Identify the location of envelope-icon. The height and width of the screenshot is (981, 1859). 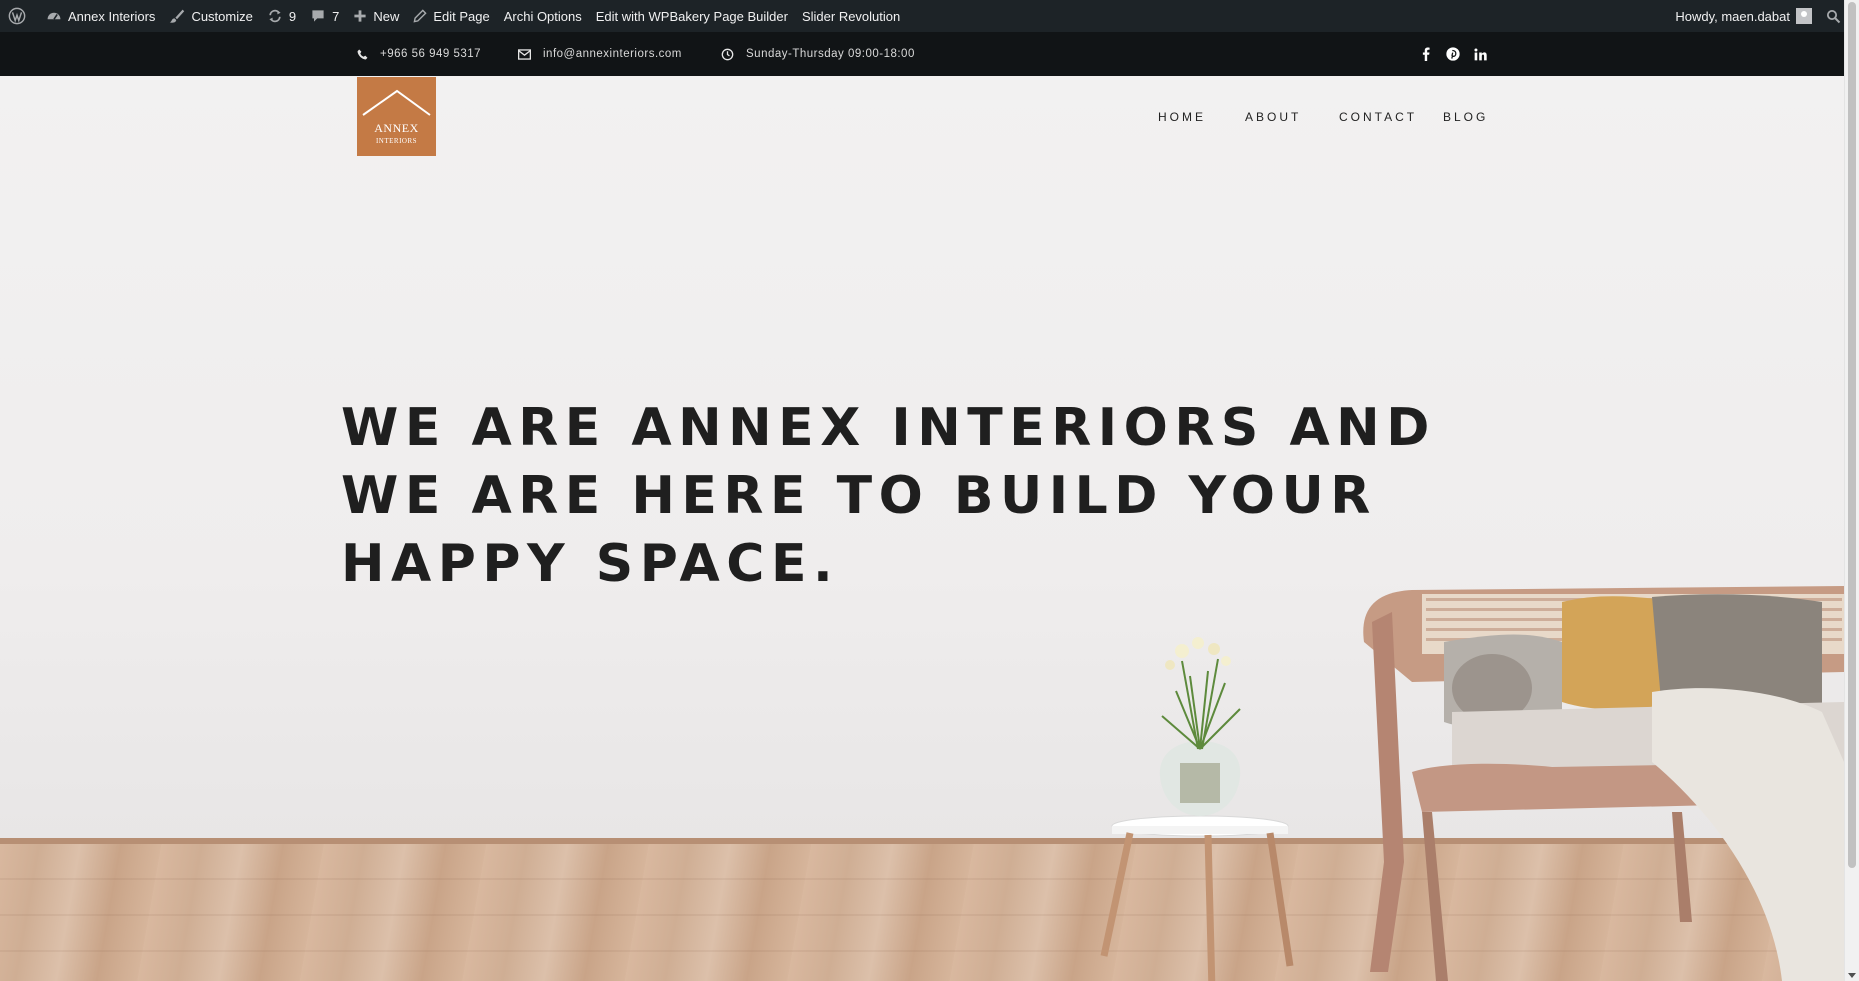
(524, 54).